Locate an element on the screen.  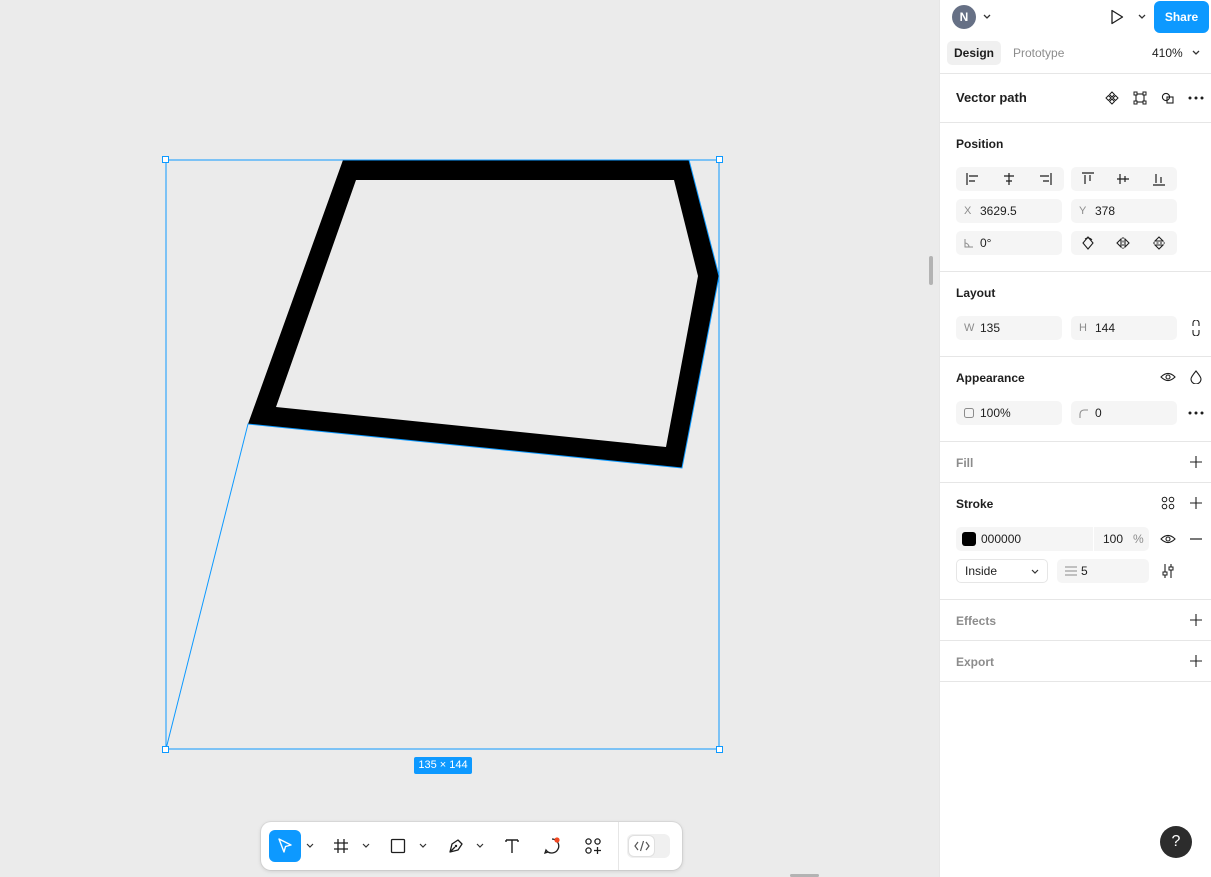
stroke-weight-icon is located at coordinates (1071, 571).